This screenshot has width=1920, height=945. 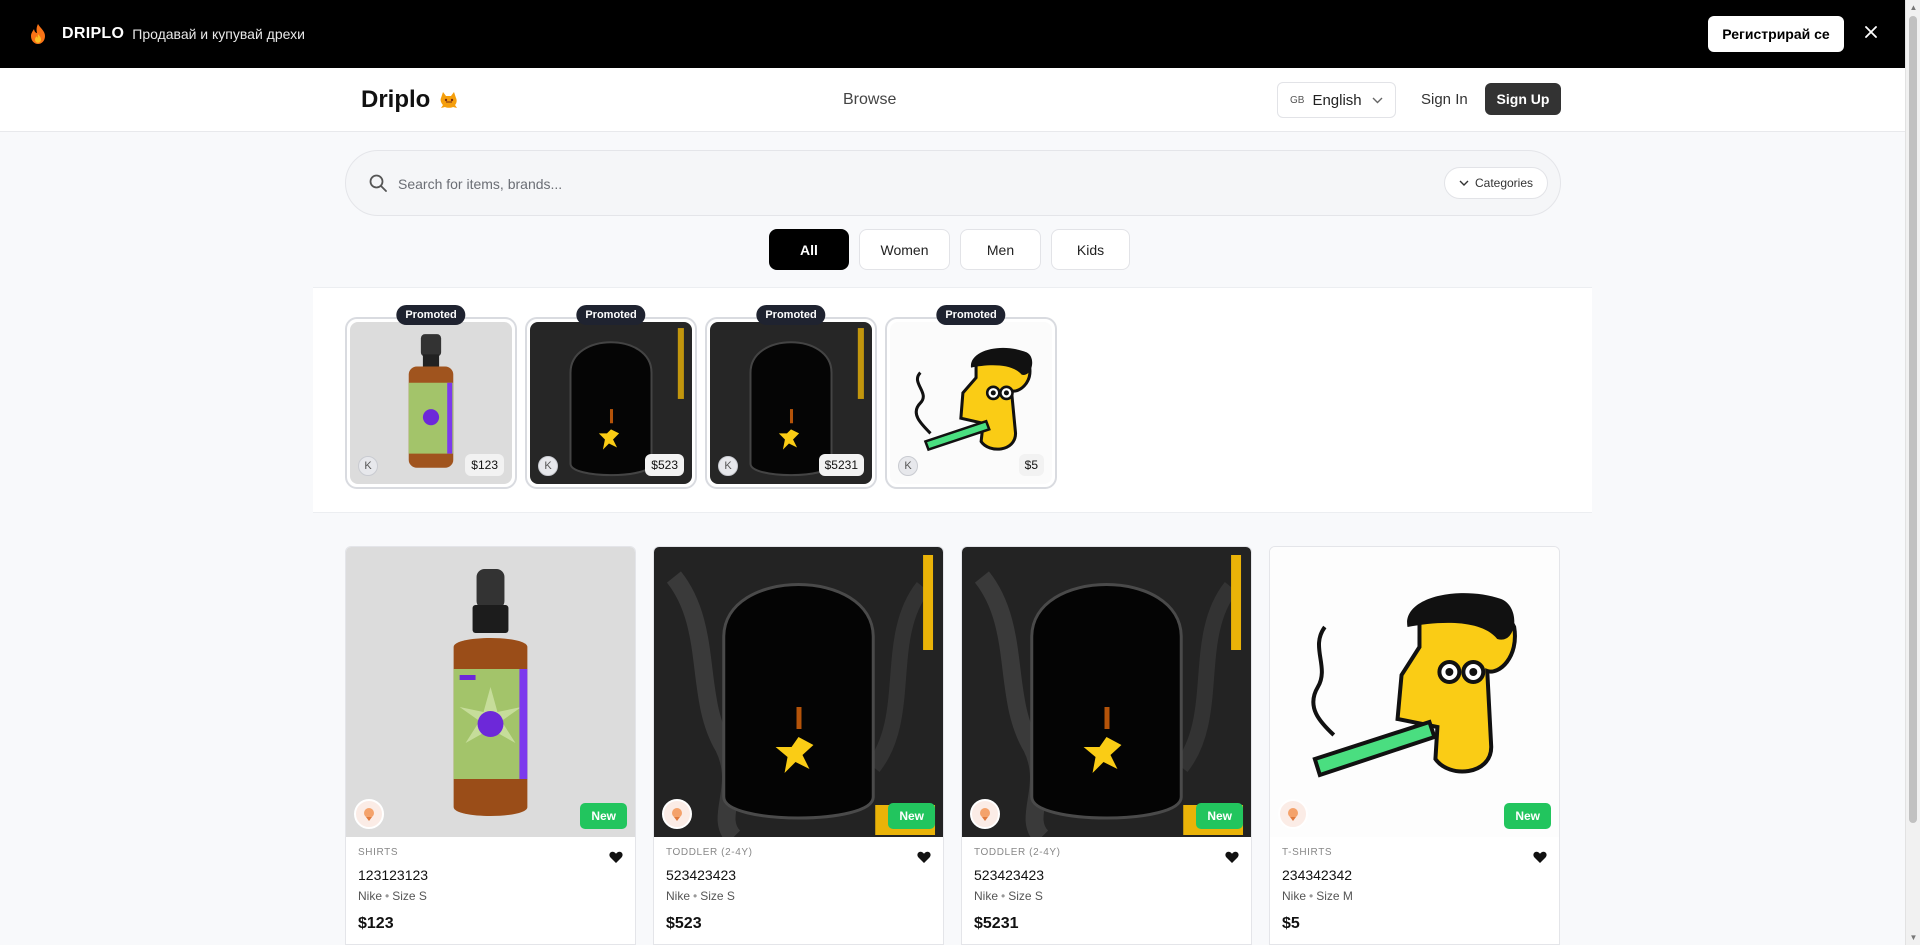 I want to click on product-image: K $123, so click(x=431, y=403).